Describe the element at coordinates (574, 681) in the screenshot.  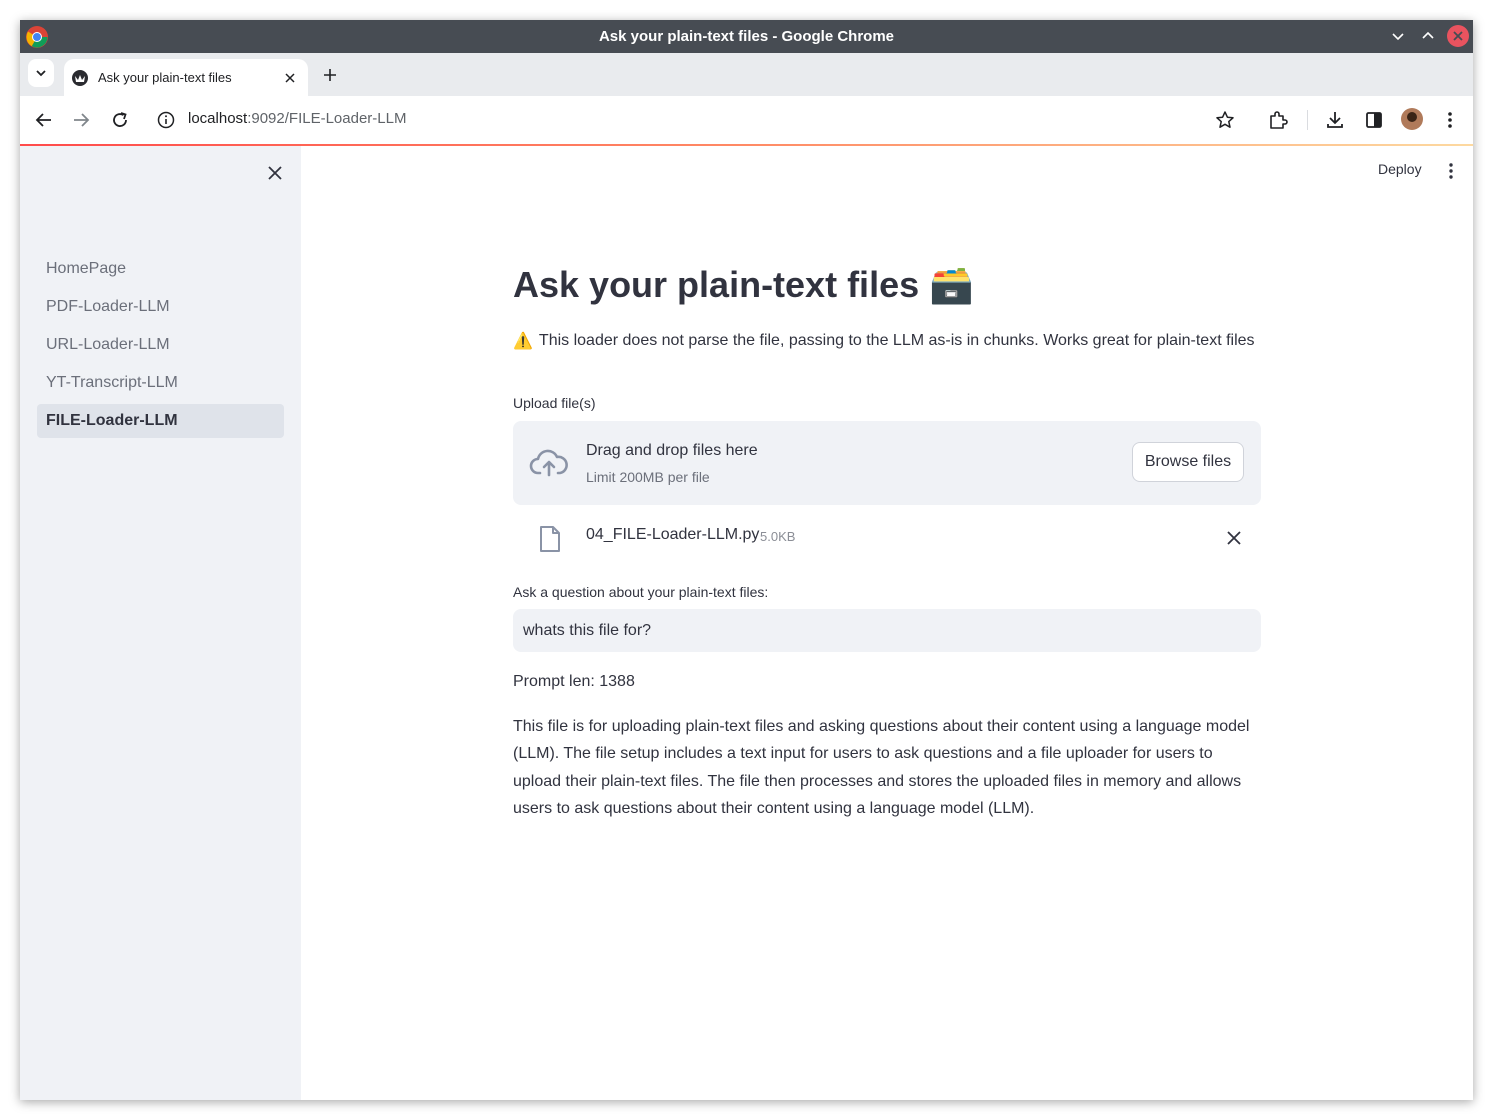
I see `prompt-length: Prompt len: 1388` at that location.